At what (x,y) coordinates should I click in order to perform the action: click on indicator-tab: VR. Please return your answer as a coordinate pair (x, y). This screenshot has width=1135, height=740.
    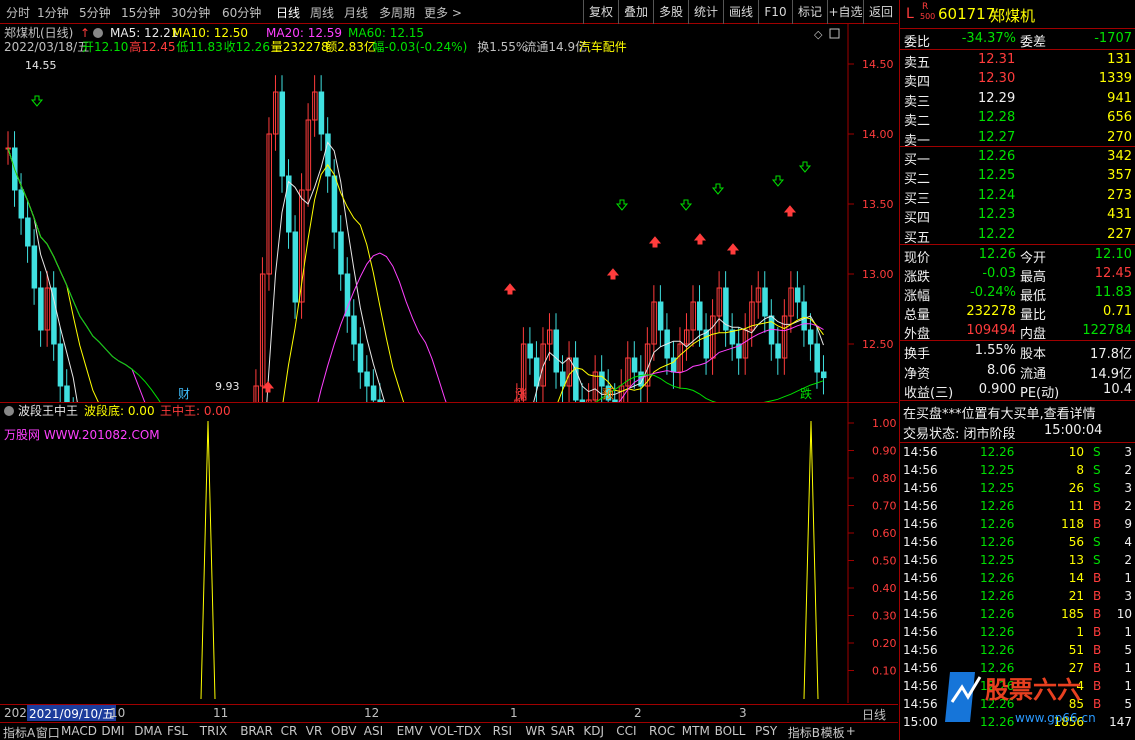
    Looking at the image, I should click on (314, 731).